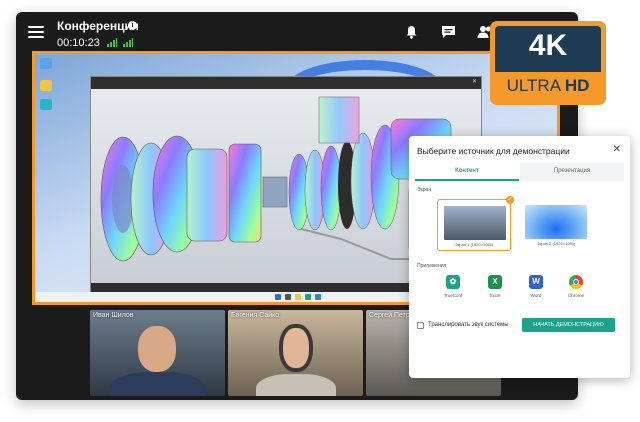  I want to click on screen-option-1: Экран 1 (1920×1080) ✓, so click(475, 223).